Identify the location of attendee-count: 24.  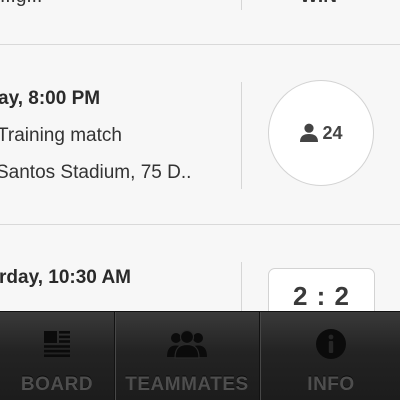
(332, 132).